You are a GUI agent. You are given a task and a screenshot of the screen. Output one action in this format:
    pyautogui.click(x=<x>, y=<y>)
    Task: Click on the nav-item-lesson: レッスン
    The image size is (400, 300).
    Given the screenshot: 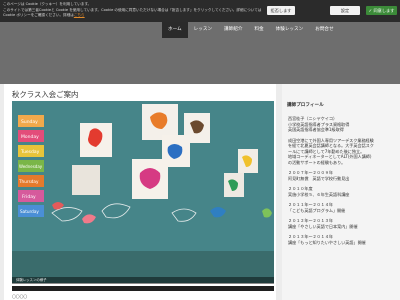 What is the action you would take?
    pyautogui.click(x=203, y=30)
    